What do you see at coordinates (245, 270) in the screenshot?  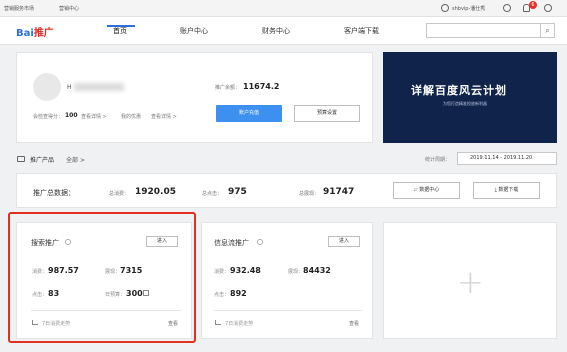 I see `feed-consume-value: 932.48` at bounding box center [245, 270].